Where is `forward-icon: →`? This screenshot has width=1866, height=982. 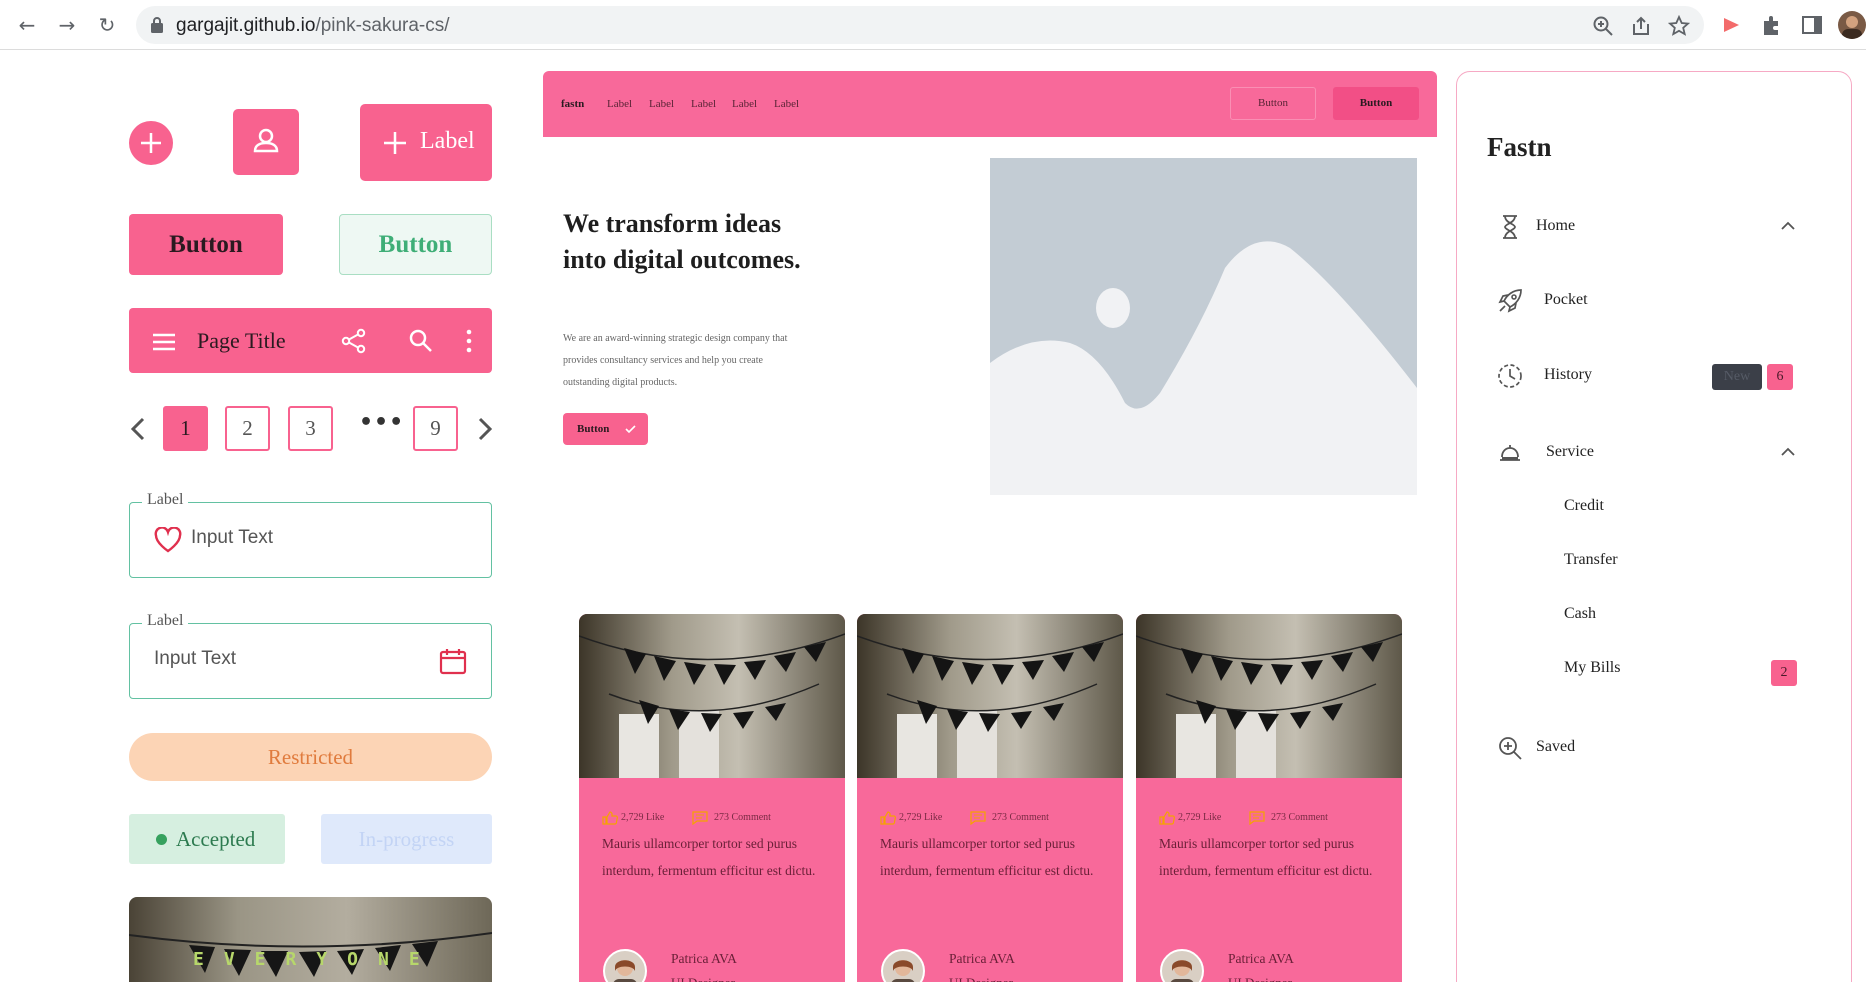 forward-icon: → is located at coordinates (67, 25).